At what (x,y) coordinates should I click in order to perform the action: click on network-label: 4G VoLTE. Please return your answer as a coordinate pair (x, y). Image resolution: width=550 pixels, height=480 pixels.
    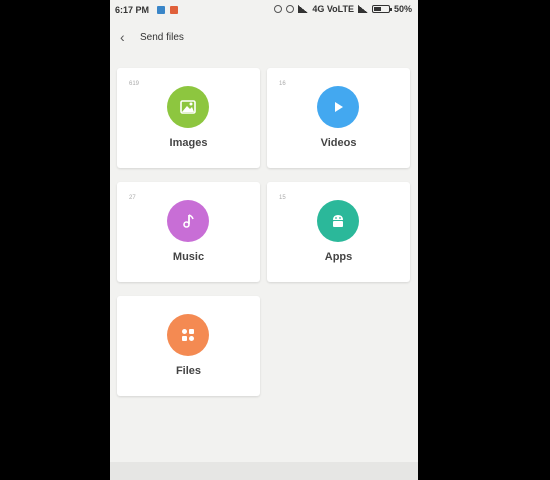
    Looking at the image, I should click on (333, 9).